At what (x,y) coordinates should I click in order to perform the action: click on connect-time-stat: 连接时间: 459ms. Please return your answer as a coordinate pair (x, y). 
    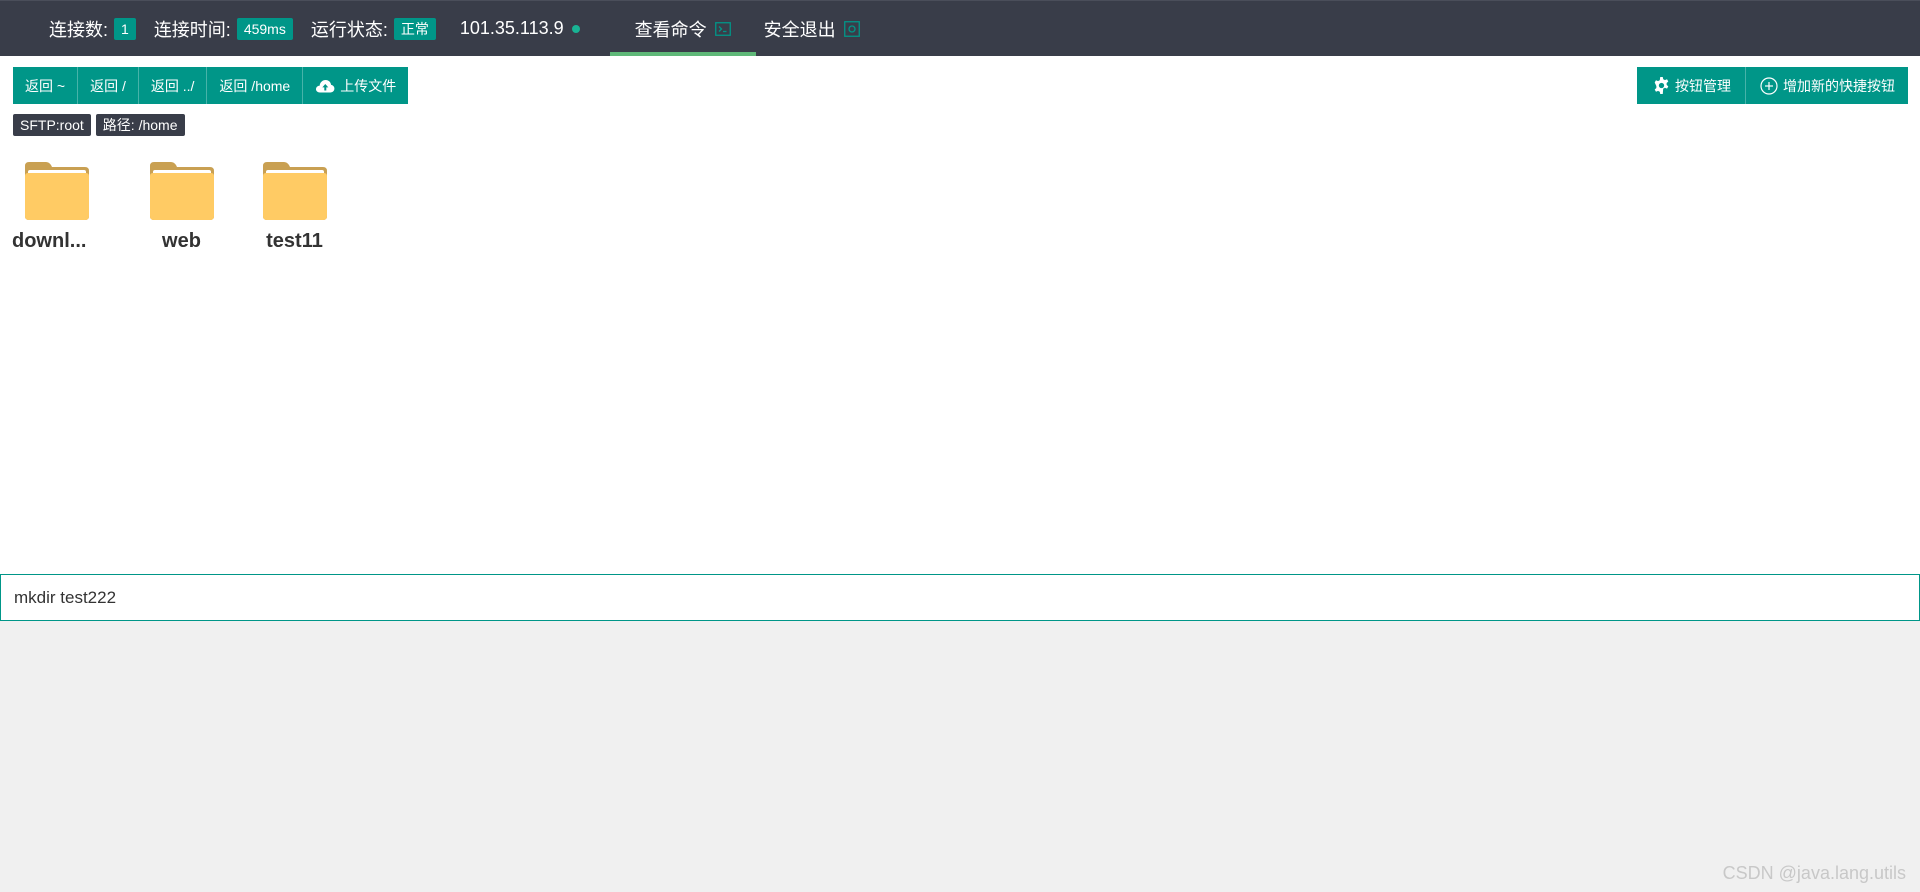
    Looking at the image, I should click on (223, 29).